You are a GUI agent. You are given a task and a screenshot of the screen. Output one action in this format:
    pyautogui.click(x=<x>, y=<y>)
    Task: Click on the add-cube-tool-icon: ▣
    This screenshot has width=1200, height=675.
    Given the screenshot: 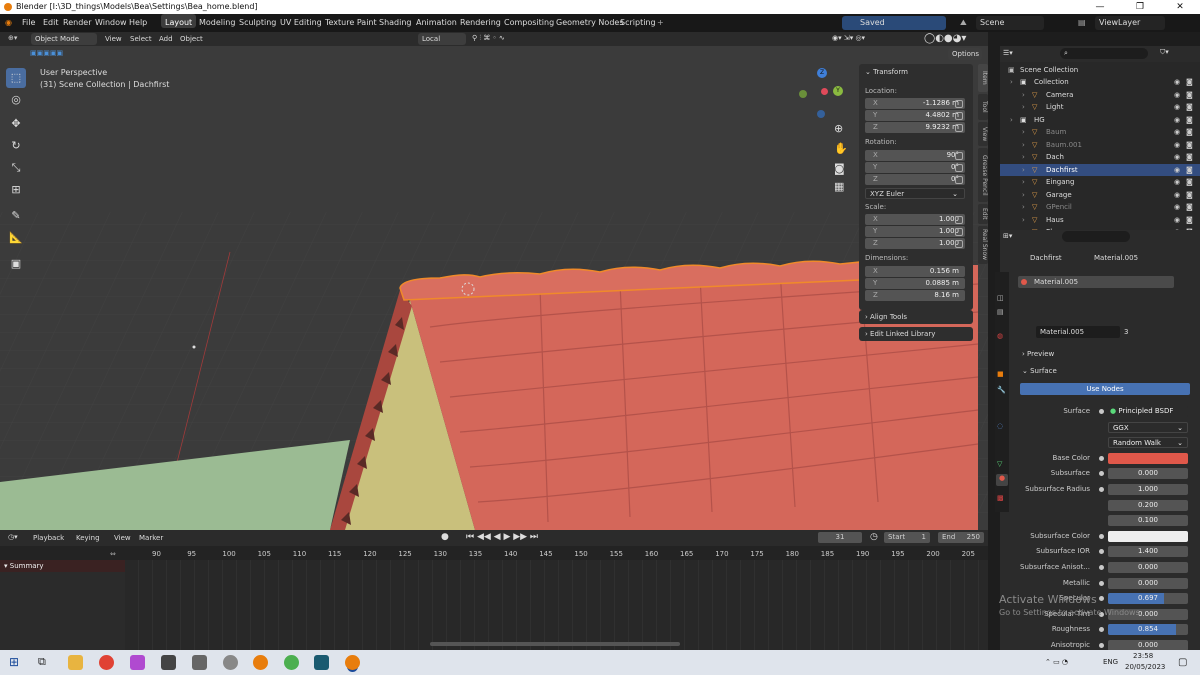 What is the action you would take?
    pyautogui.click(x=16, y=264)
    